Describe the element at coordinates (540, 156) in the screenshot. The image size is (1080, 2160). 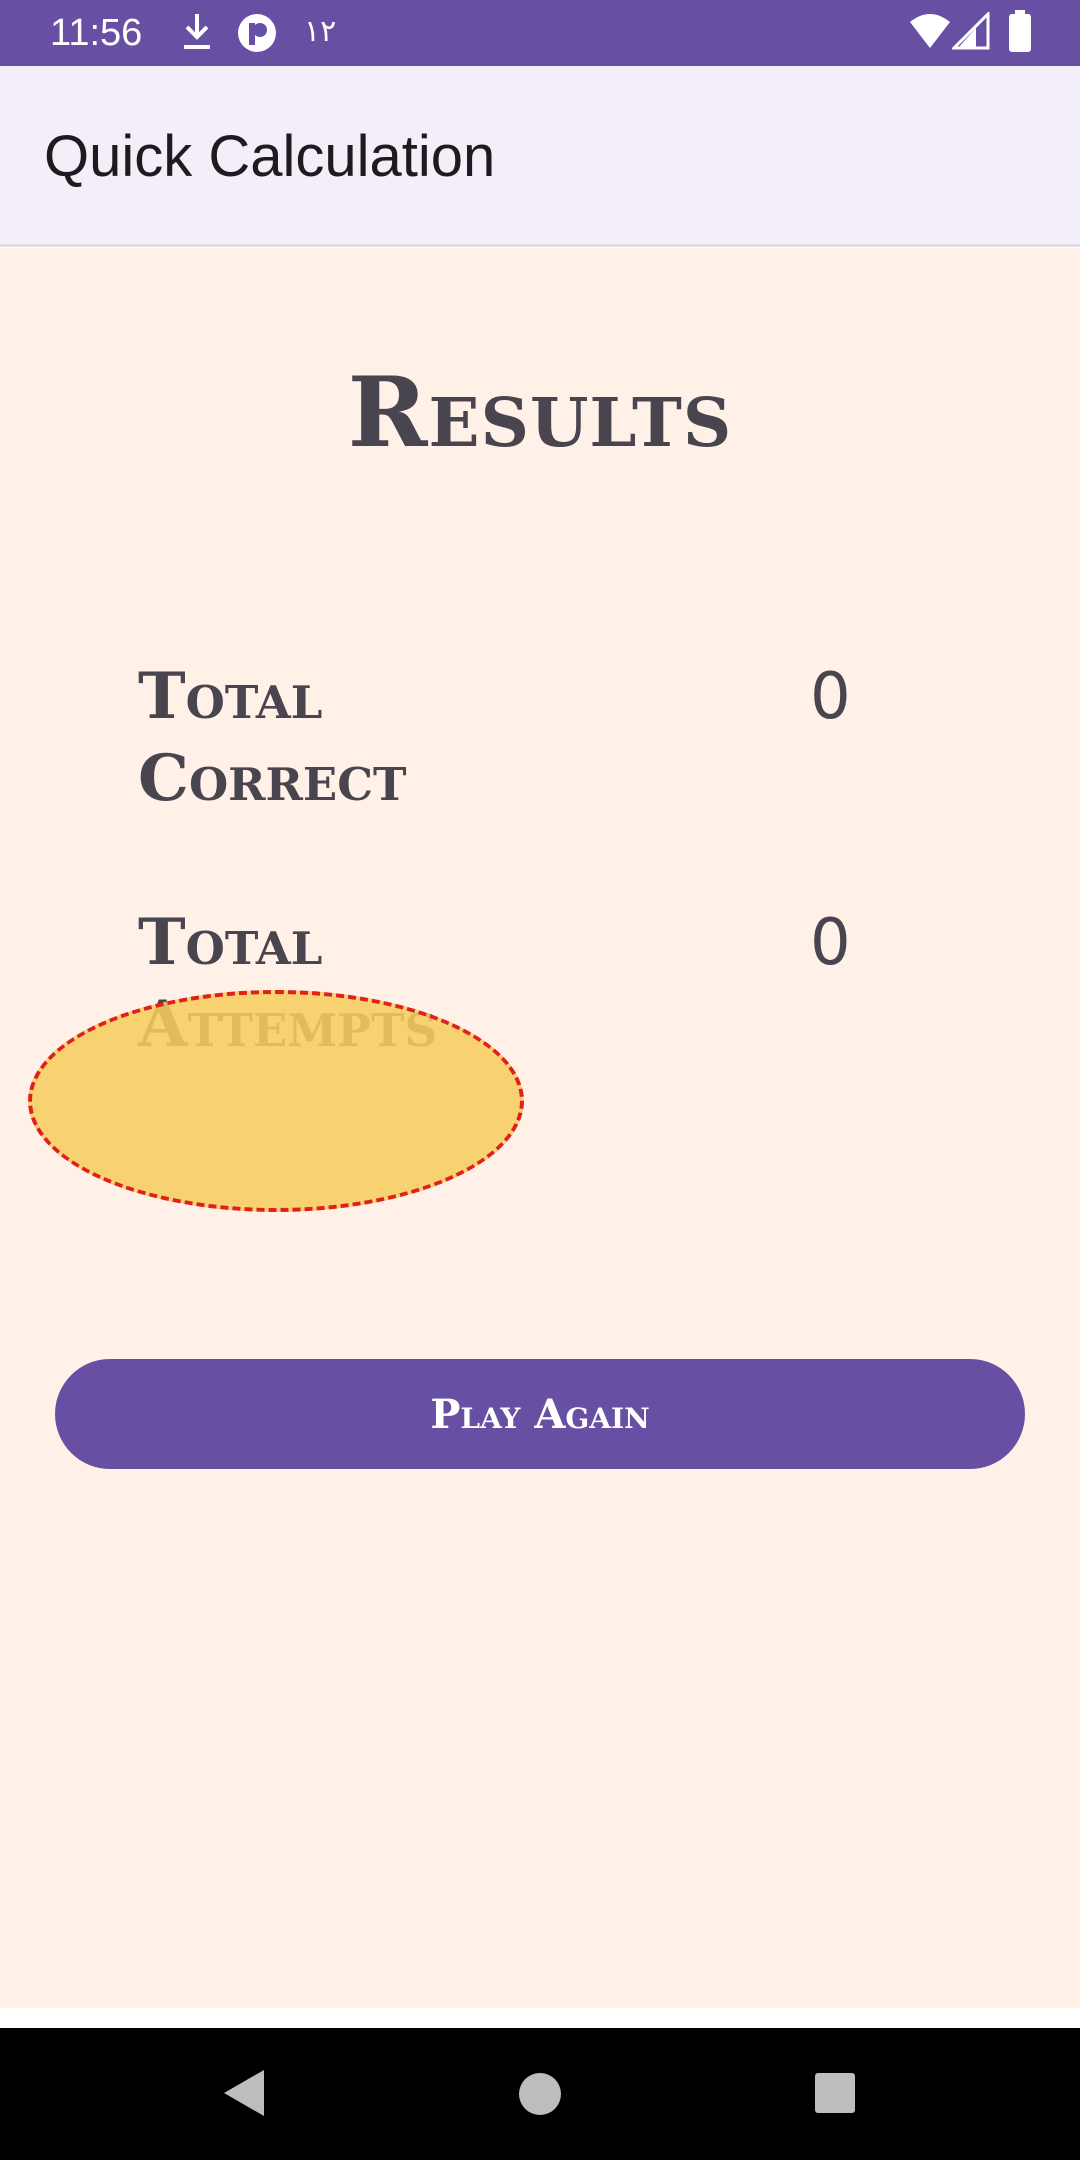
I see `app-bar: Quick Calculation` at that location.